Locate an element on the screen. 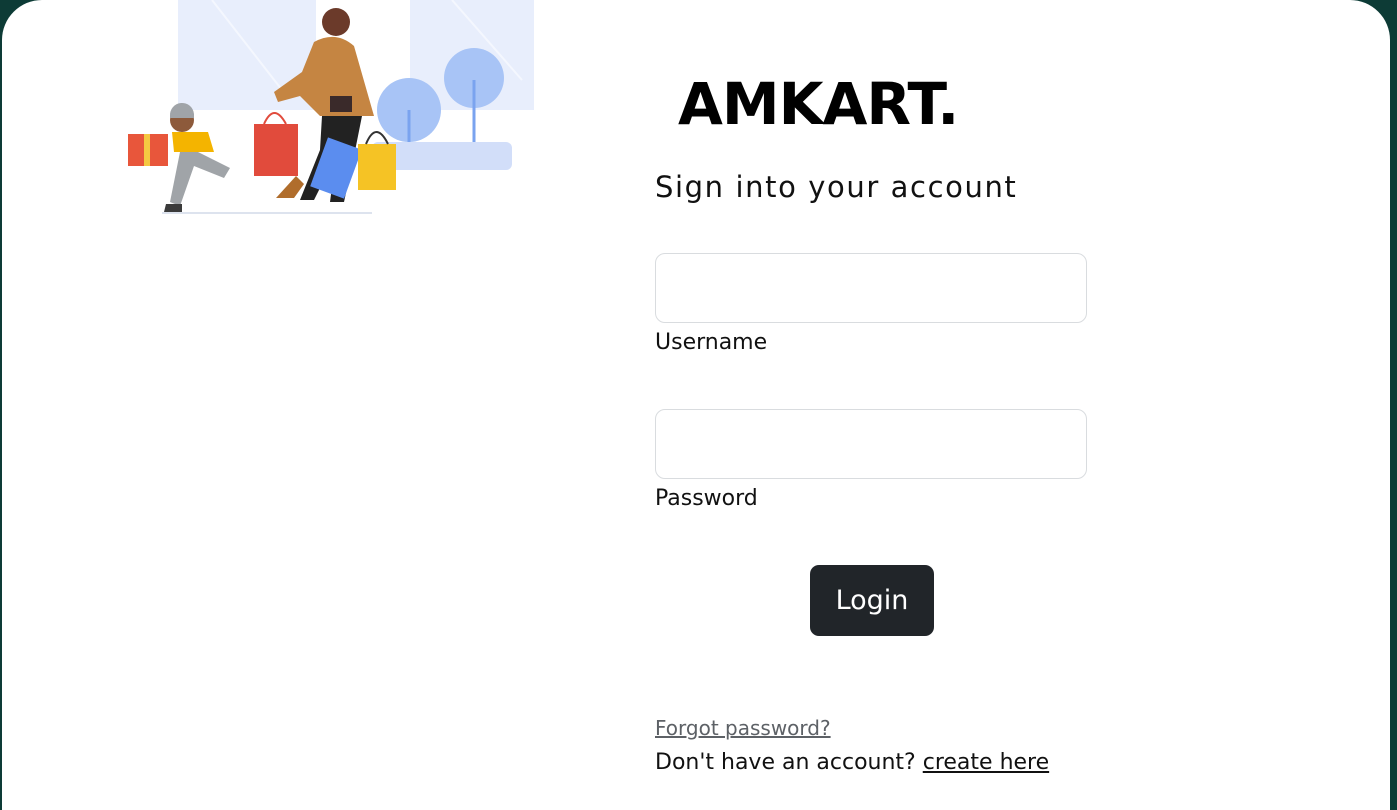  no-account-text: Don't have an account? is located at coordinates (785, 762).